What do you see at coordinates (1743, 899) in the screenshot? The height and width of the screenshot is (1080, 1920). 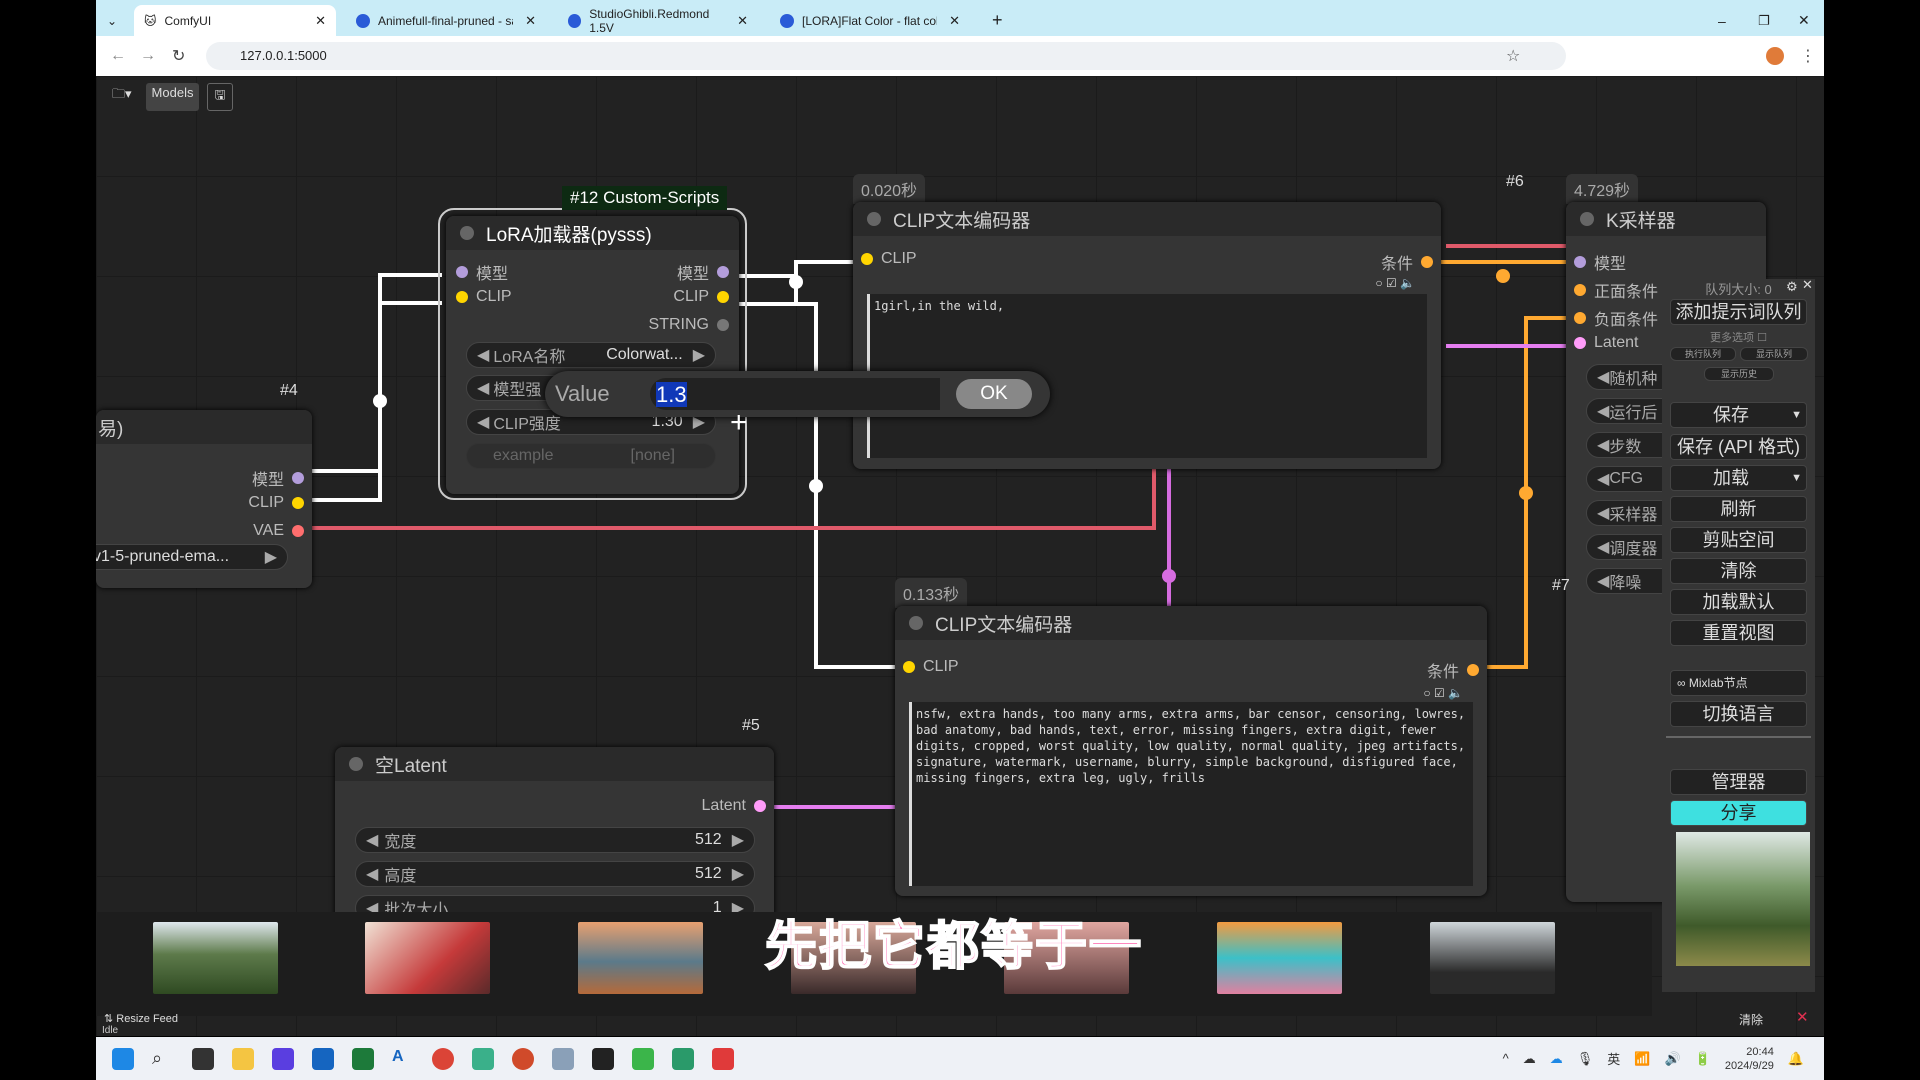 I see `preview-image` at bounding box center [1743, 899].